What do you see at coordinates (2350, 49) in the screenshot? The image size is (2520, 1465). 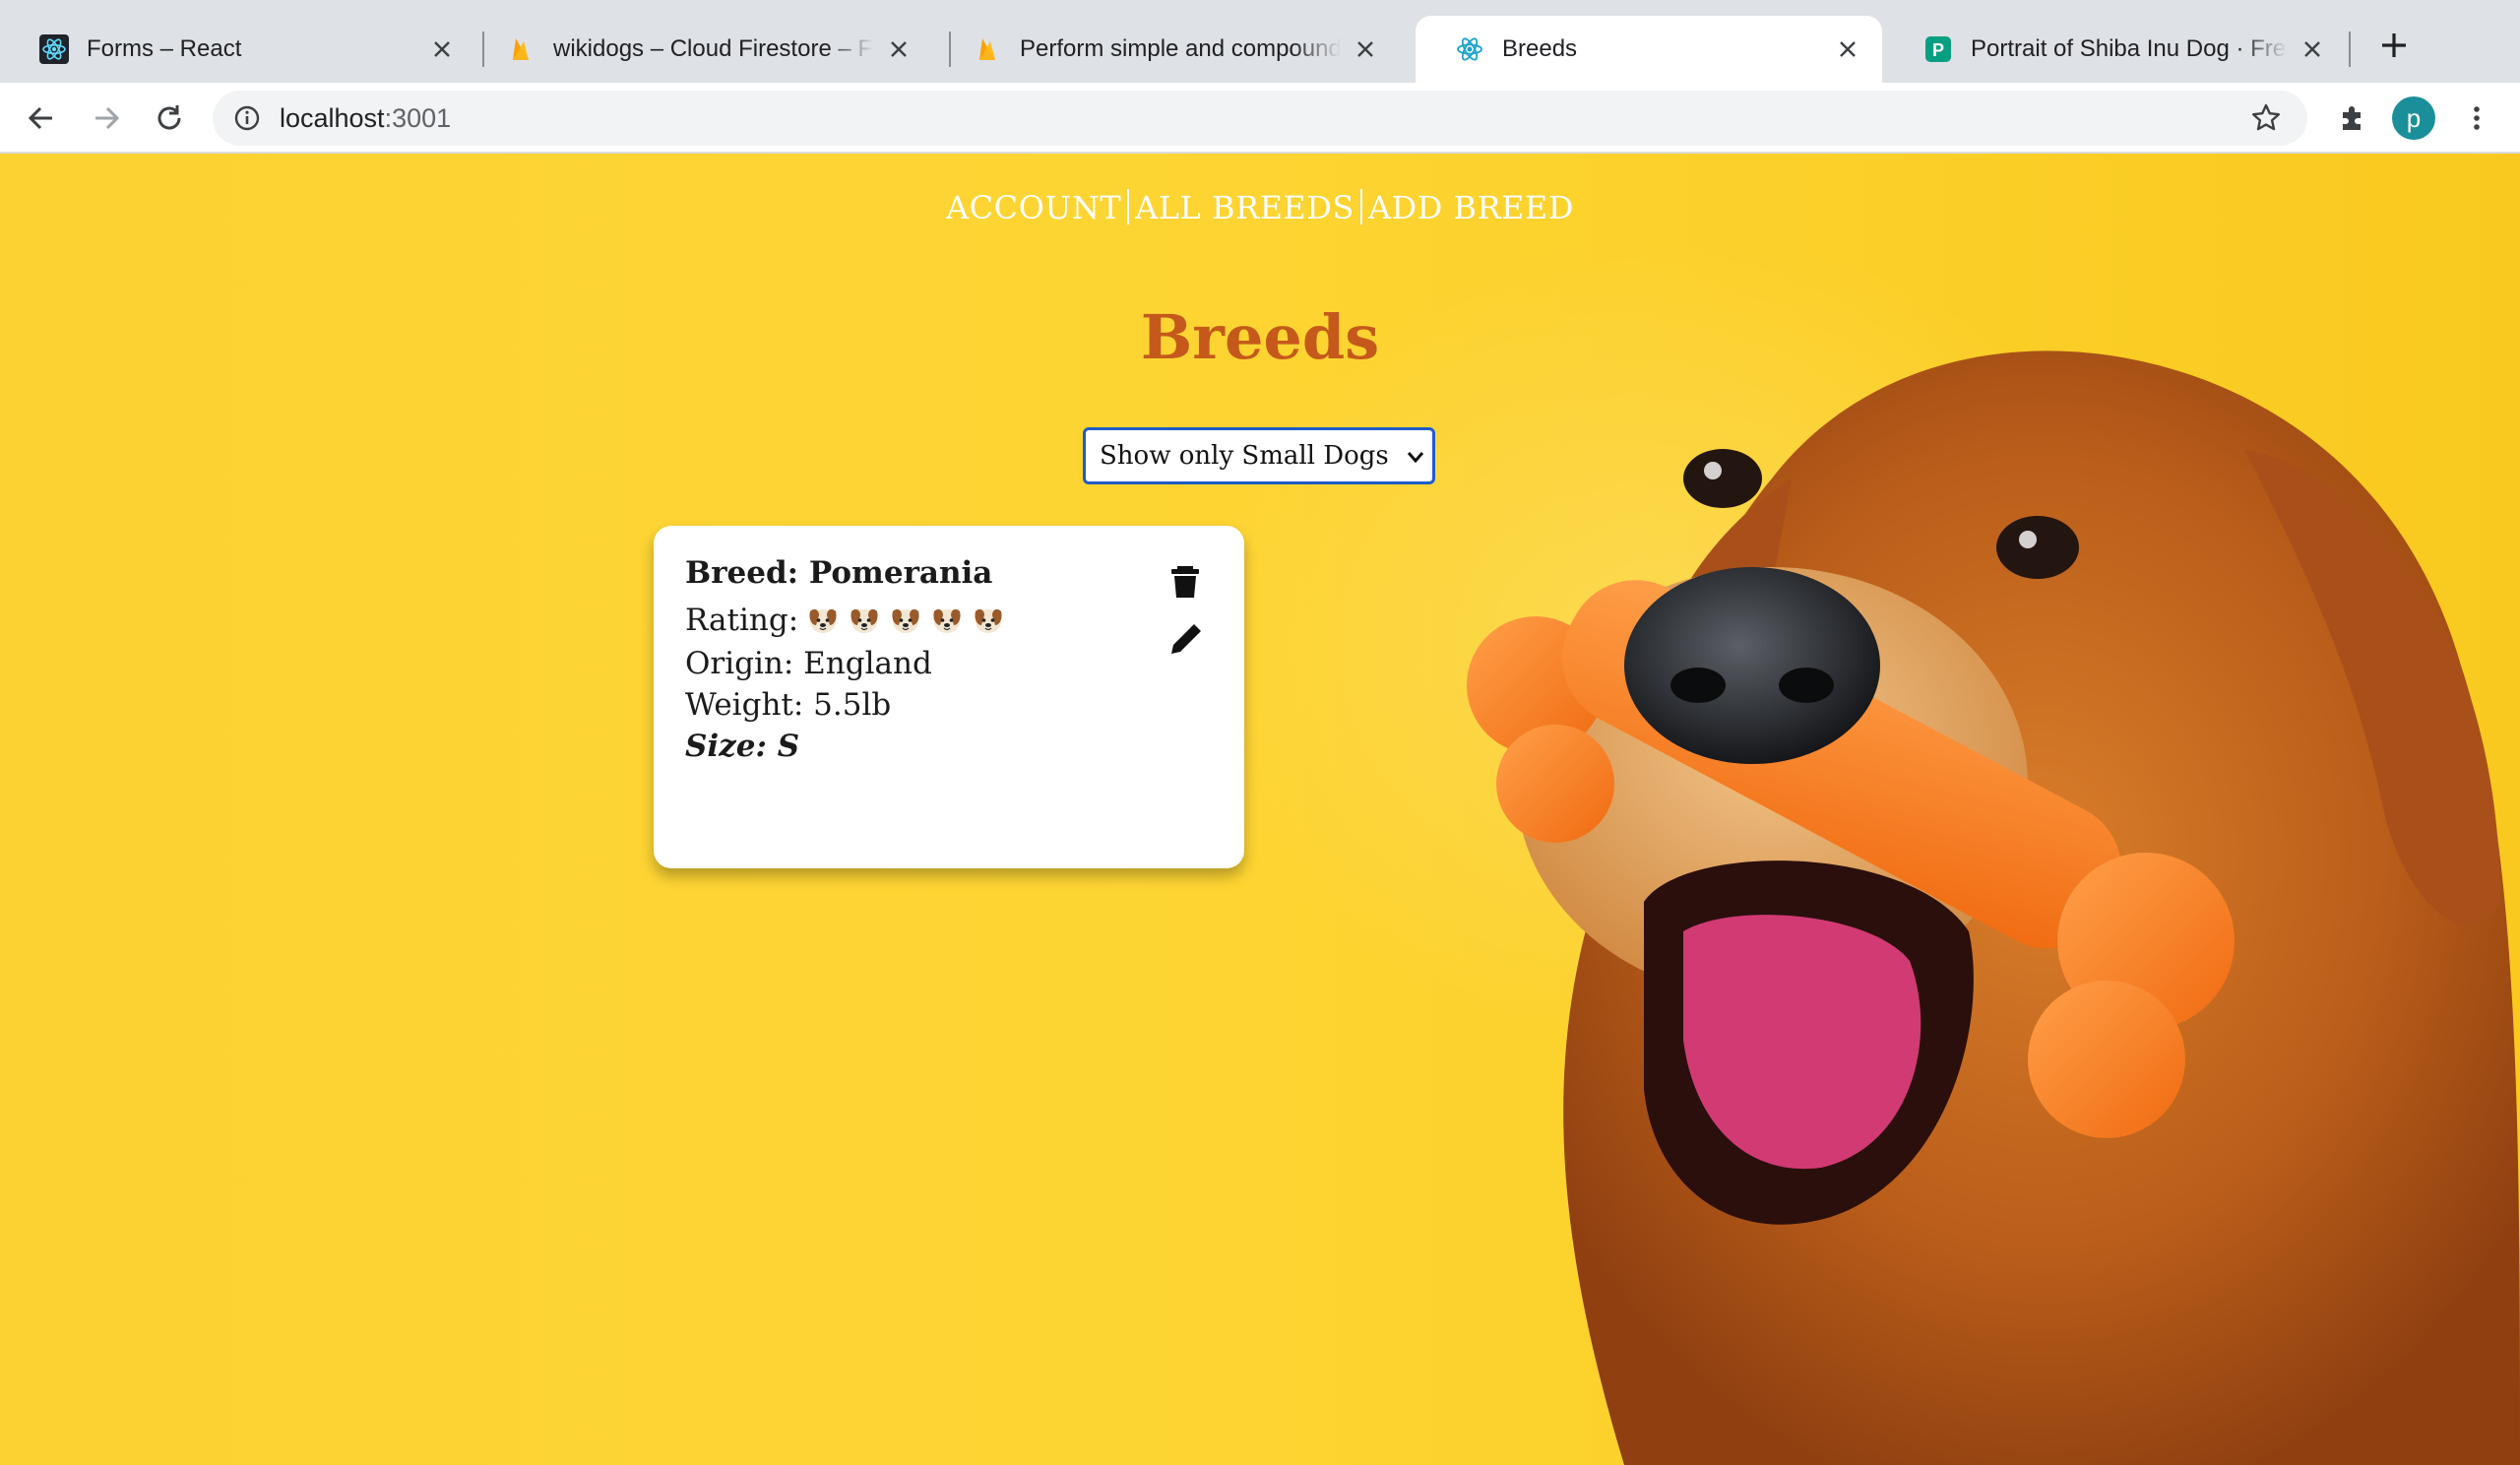 I see `tab-divider` at bounding box center [2350, 49].